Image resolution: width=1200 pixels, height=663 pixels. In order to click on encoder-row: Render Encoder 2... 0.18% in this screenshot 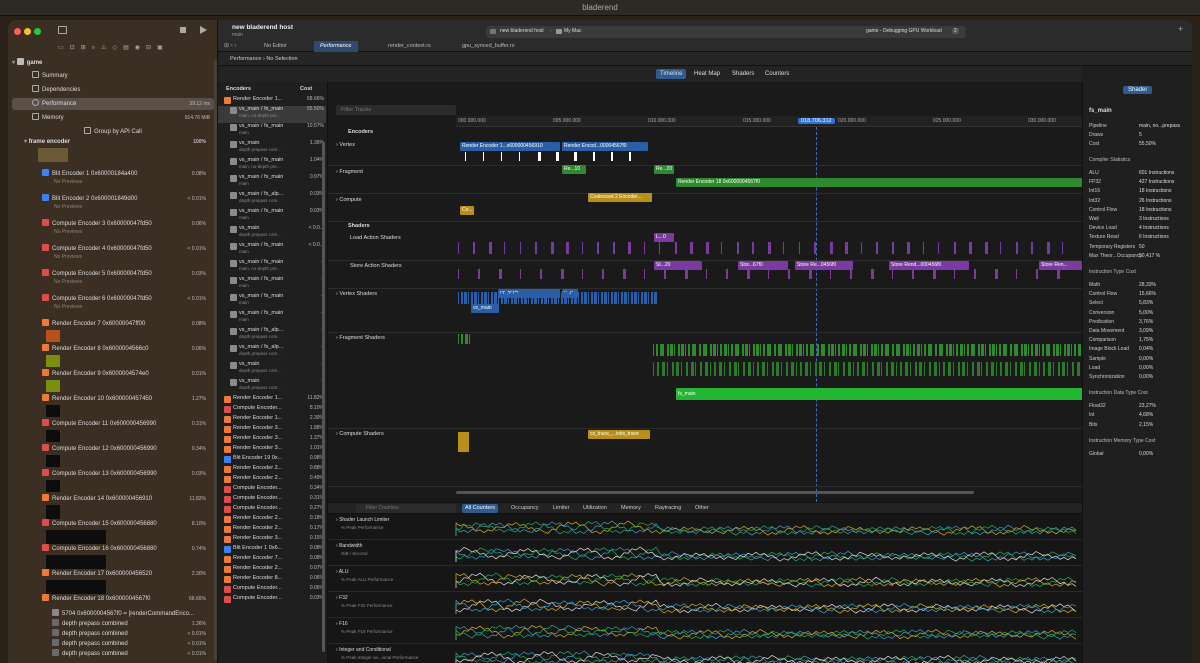, I will do `click(272, 520)`.